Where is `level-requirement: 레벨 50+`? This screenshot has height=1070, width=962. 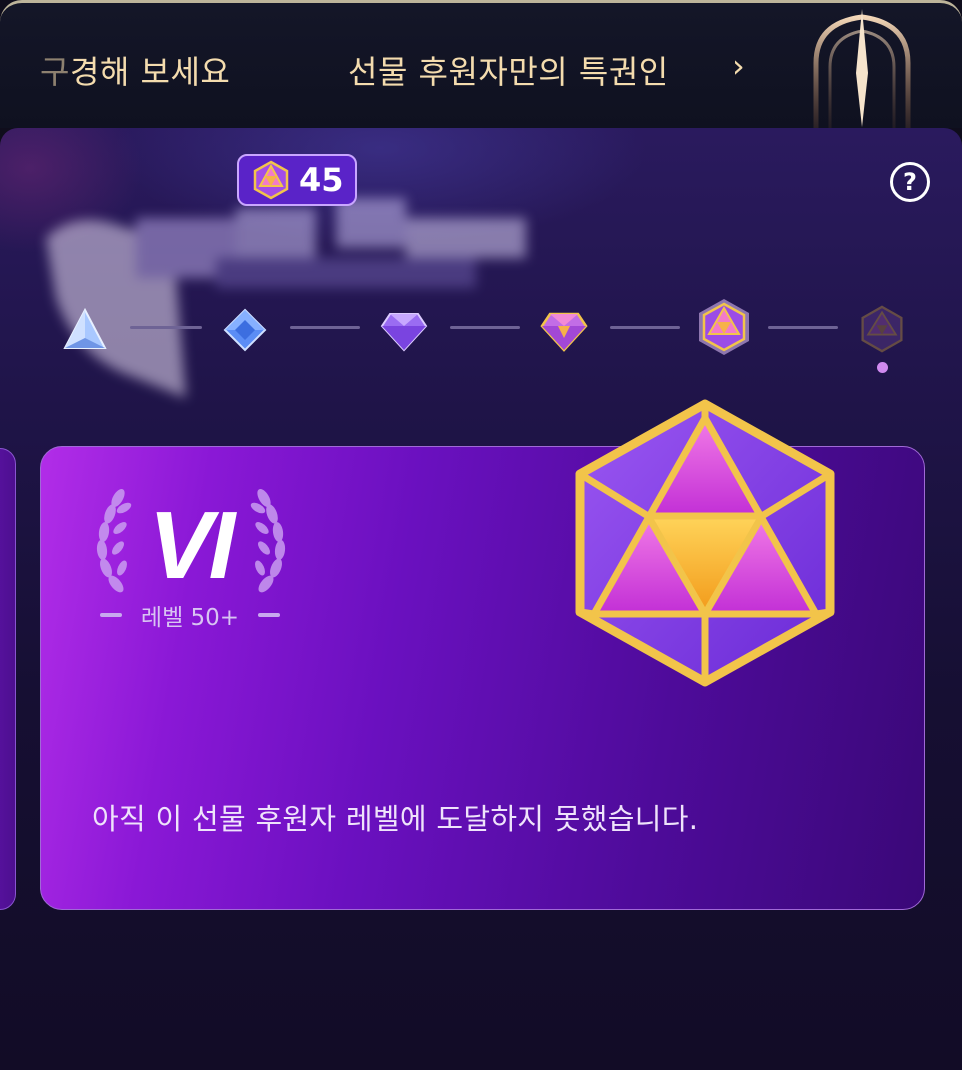
level-requirement: 레벨 50+ is located at coordinates (190, 618).